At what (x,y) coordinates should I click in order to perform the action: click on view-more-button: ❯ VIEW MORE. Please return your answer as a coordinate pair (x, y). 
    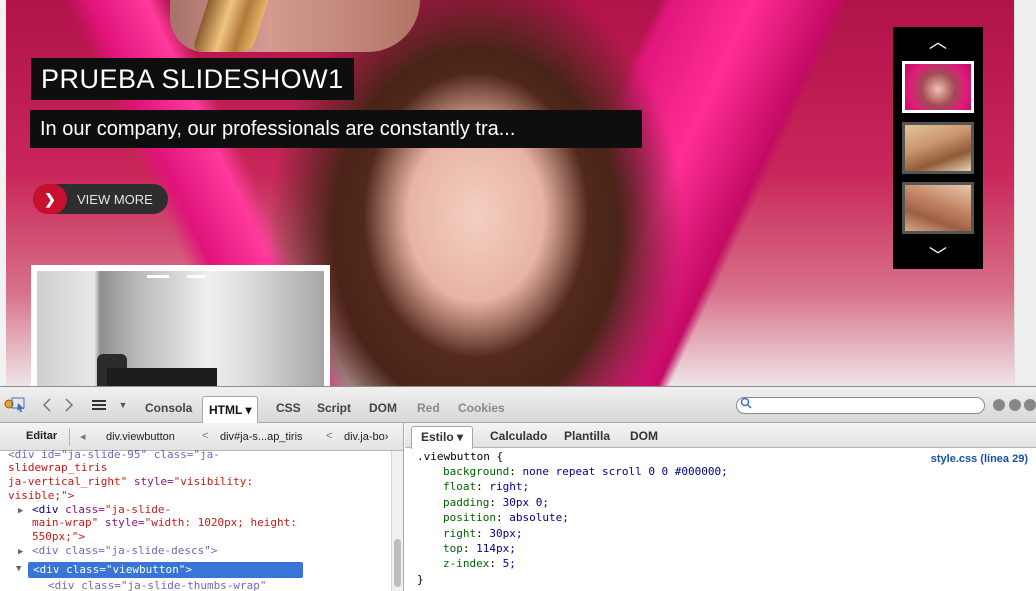
    Looking at the image, I should click on (100, 199).